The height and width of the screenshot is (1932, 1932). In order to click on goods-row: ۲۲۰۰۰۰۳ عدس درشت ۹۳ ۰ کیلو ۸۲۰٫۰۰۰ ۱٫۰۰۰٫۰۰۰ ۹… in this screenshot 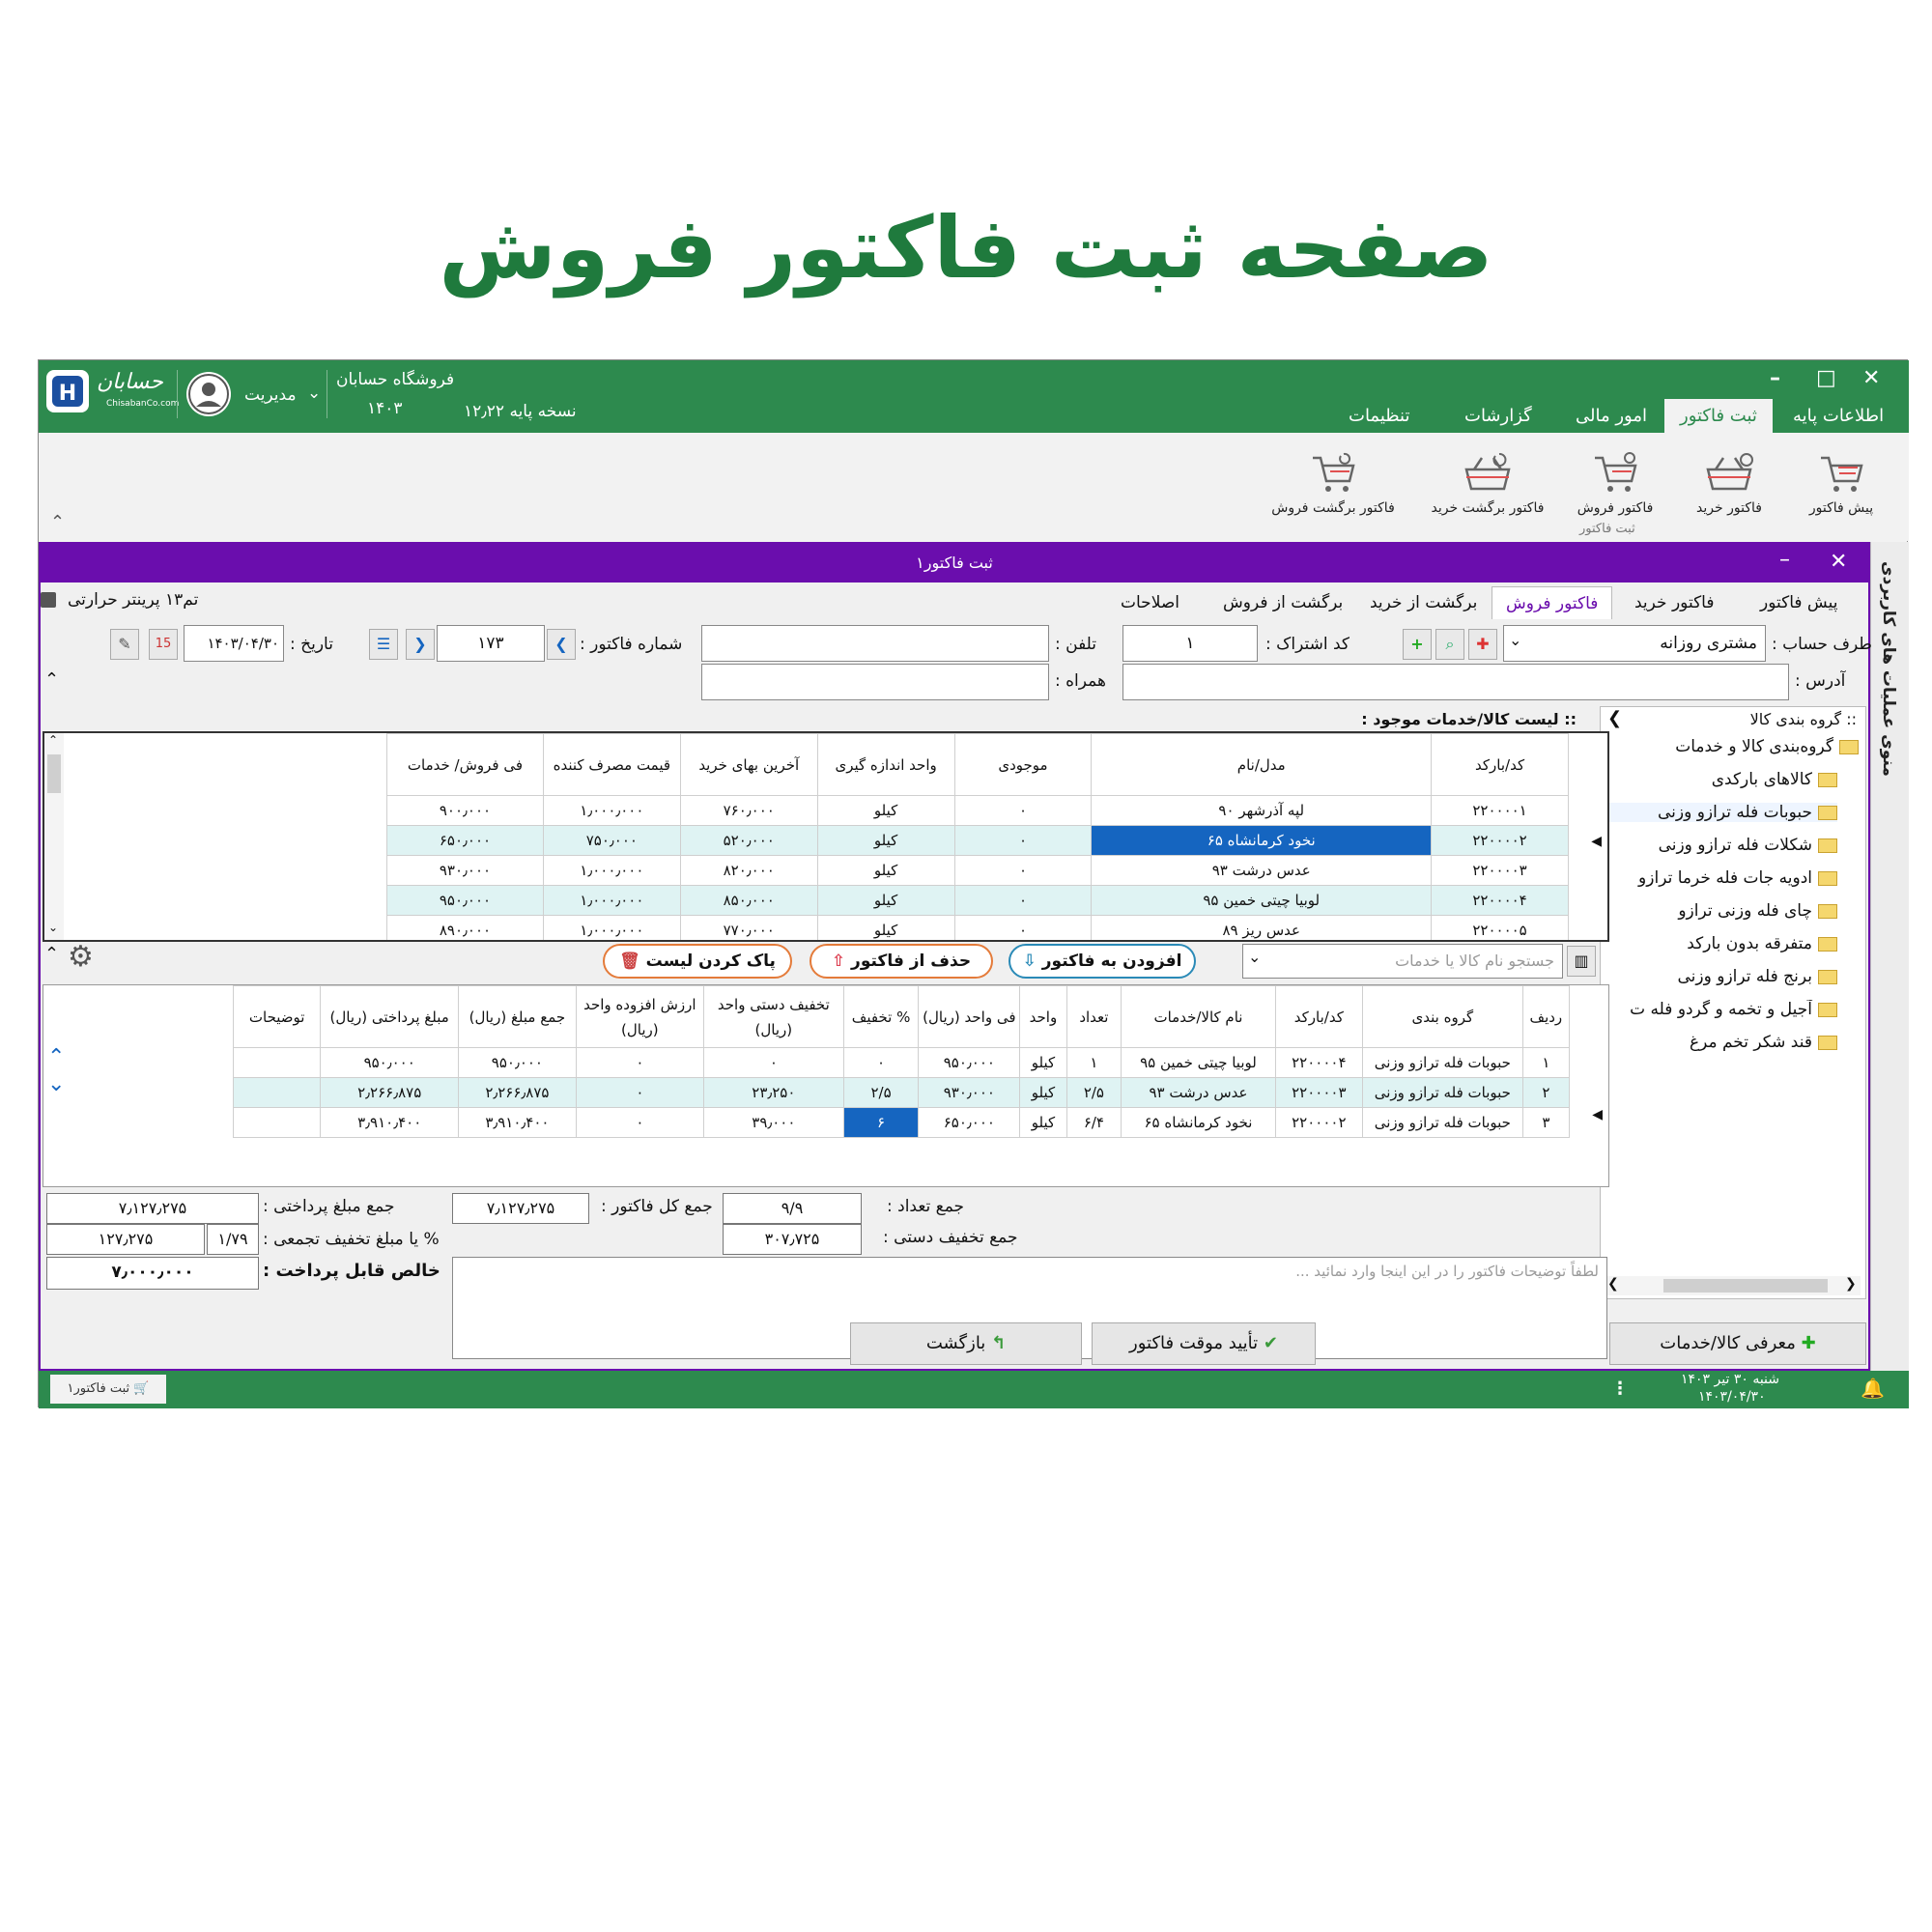, I will do `click(977, 870)`.